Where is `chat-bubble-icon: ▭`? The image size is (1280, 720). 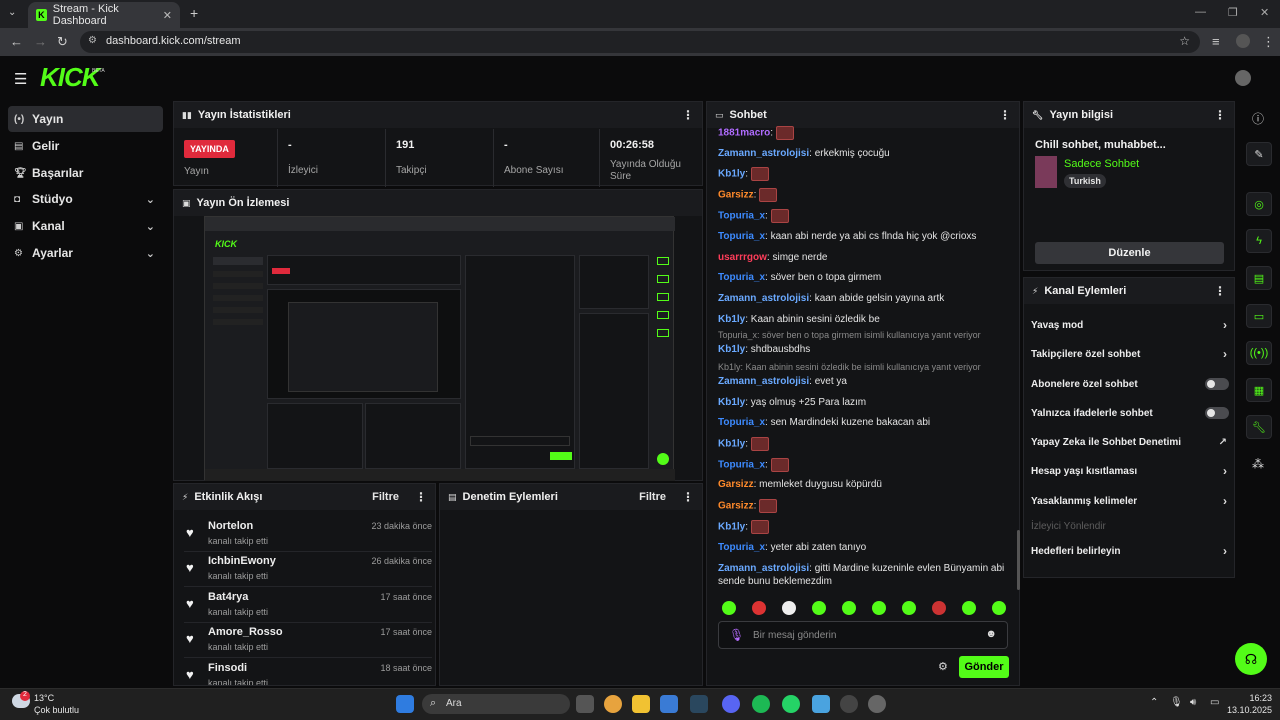
chat-bubble-icon: ▭ is located at coordinates (1259, 316).